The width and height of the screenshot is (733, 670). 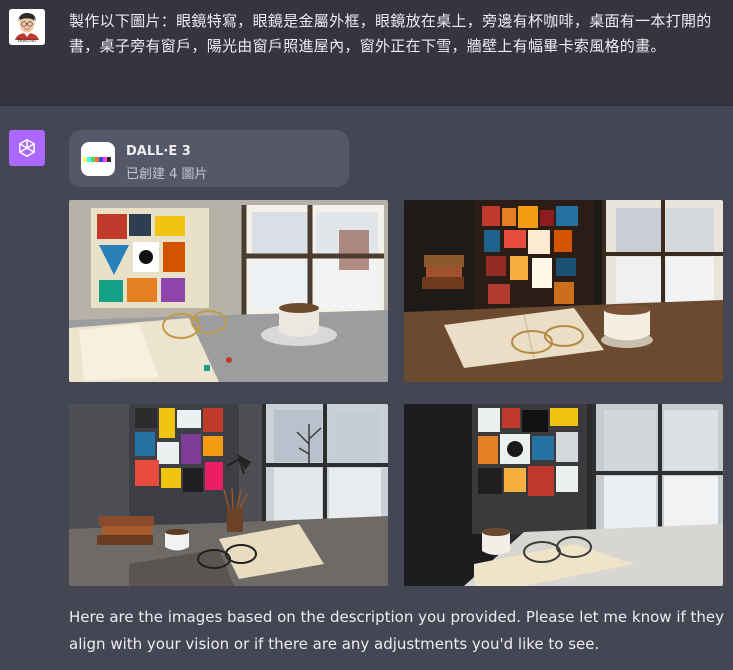 I want to click on user-avatar: Teacher, so click(x=27, y=27).